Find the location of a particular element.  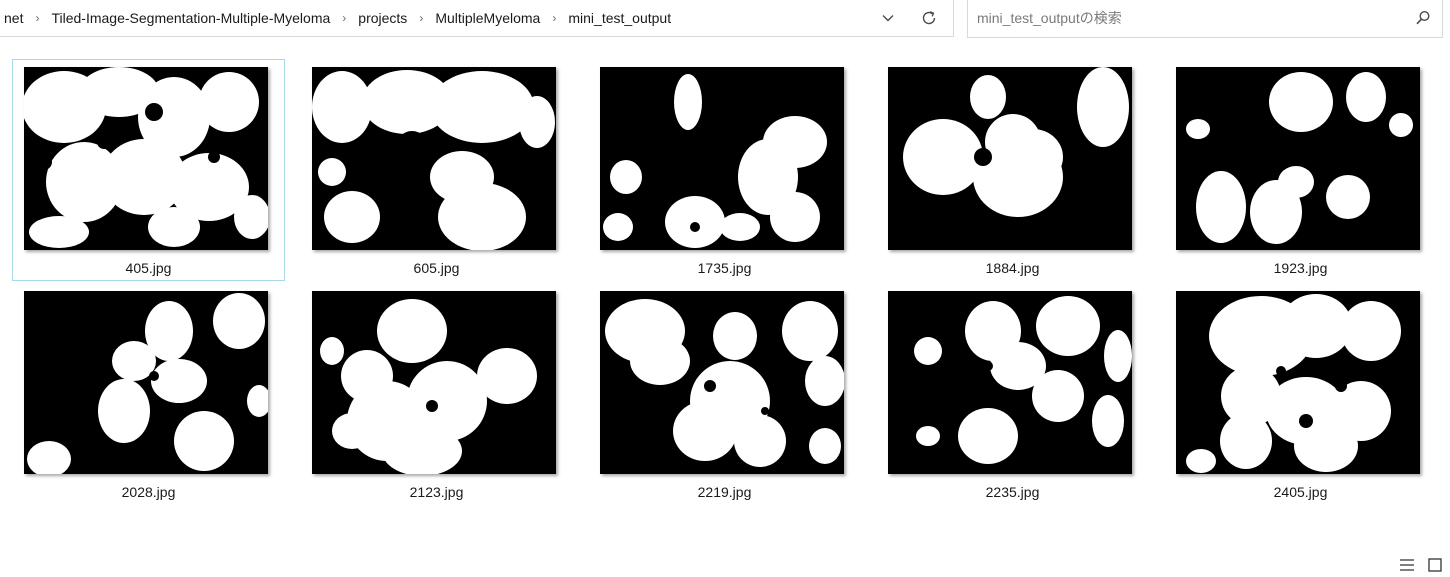

breadcrumb-item-net: net is located at coordinates (13, 18).